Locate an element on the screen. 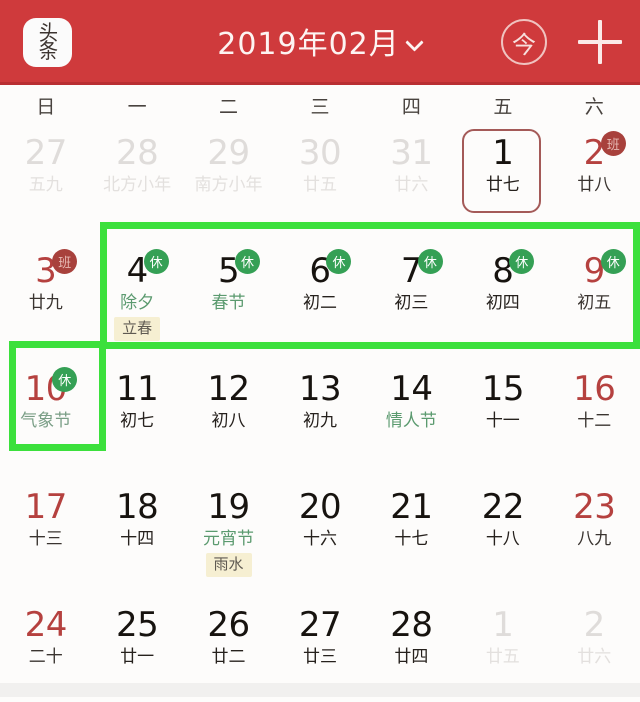 The height and width of the screenshot is (702, 640). day-cell-11: 11 初七 is located at coordinates (136, 420).